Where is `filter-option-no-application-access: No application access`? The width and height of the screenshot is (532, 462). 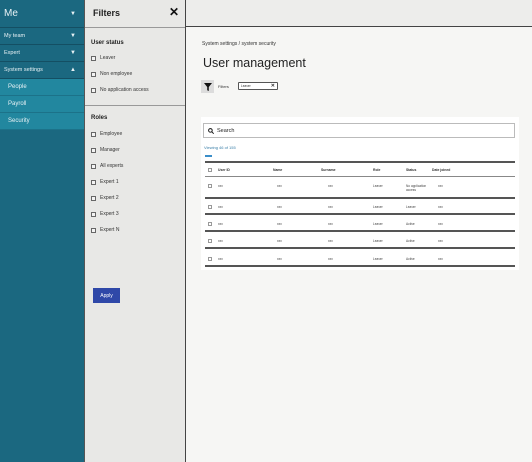 filter-option-no-application-access: No application access is located at coordinates (120, 90).